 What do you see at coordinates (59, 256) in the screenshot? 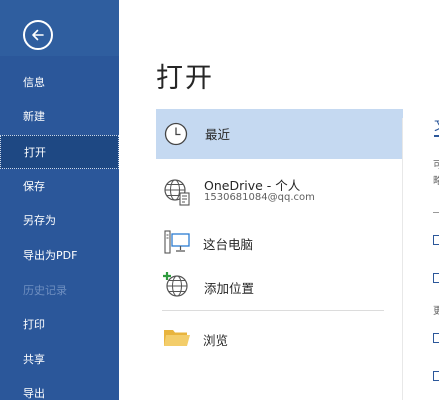
I see `nav-export-pdf: 导出为PDF` at bounding box center [59, 256].